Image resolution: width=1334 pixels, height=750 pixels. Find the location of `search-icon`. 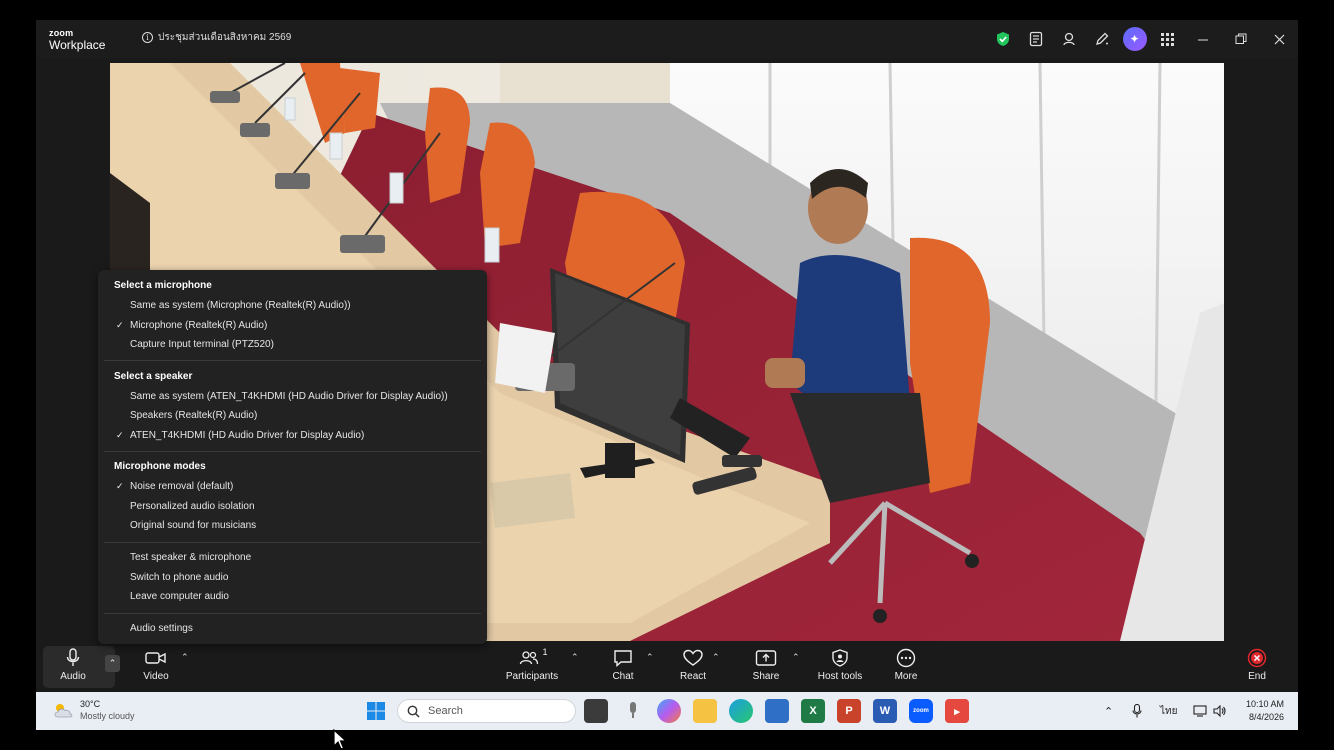

search-icon is located at coordinates (413, 711).